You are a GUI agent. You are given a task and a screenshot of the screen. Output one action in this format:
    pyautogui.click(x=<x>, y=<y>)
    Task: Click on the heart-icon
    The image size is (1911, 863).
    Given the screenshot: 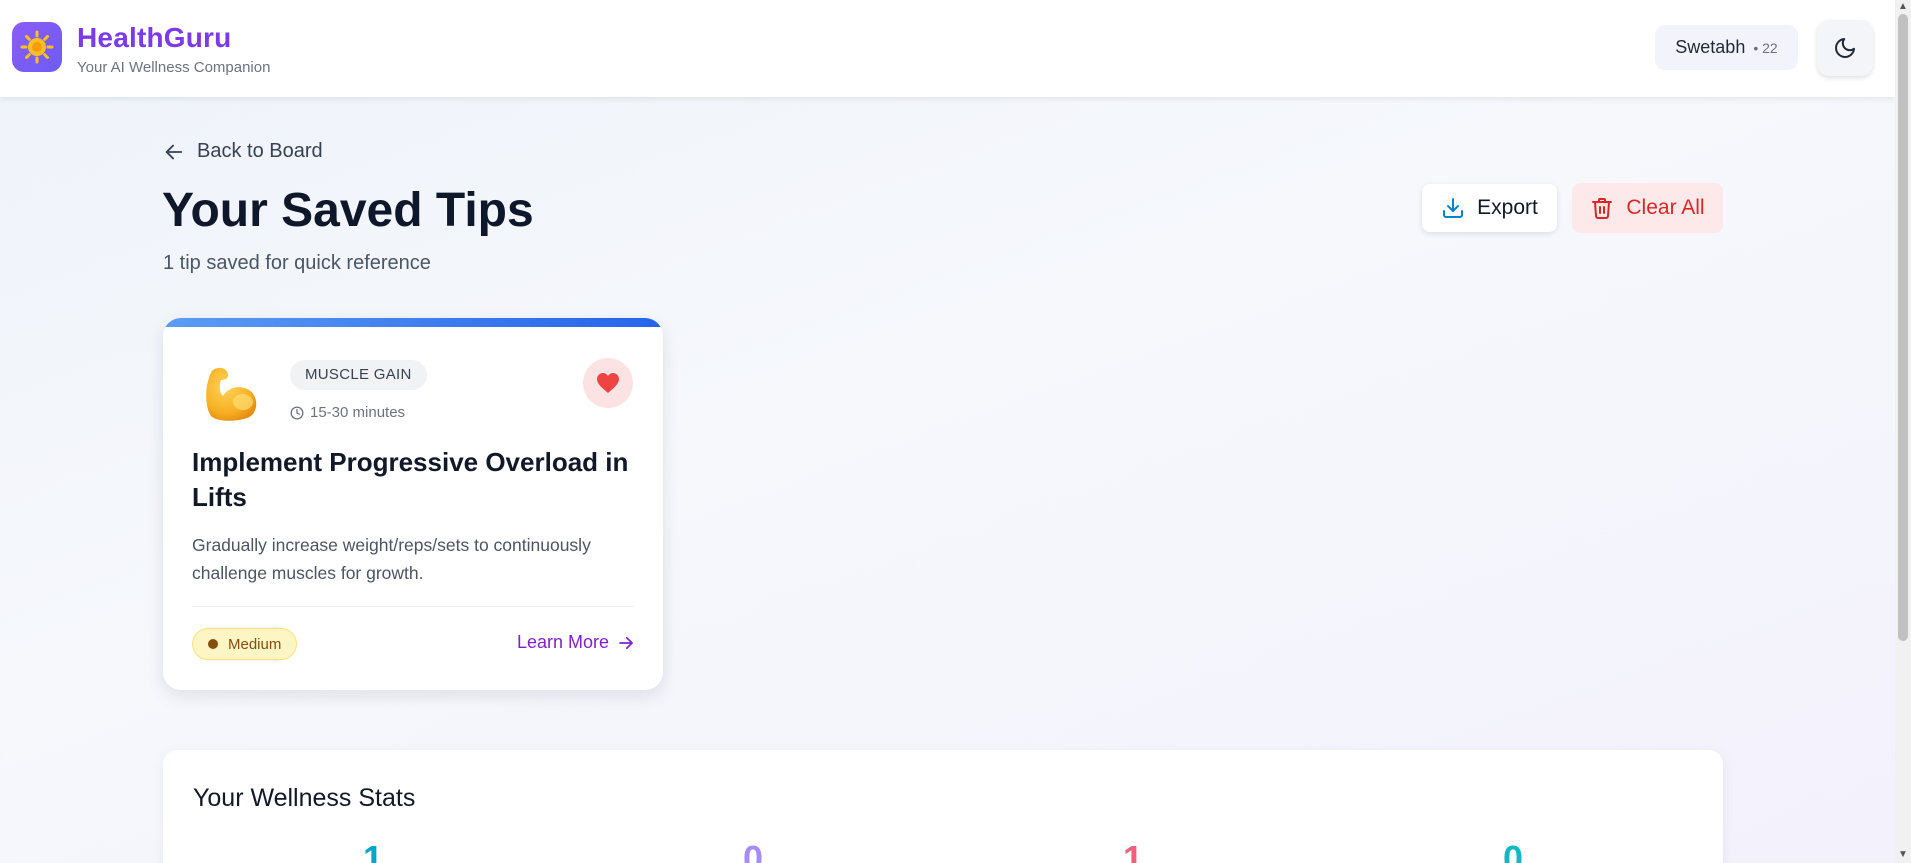 What is the action you would take?
    pyautogui.click(x=608, y=383)
    